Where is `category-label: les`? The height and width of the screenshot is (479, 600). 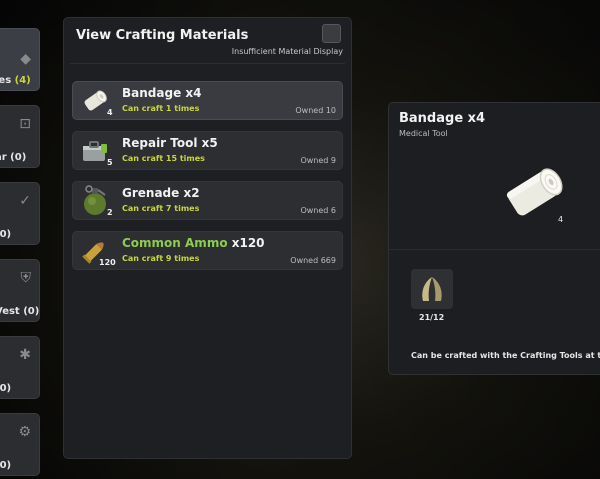 category-label: les is located at coordinates (6, 80).